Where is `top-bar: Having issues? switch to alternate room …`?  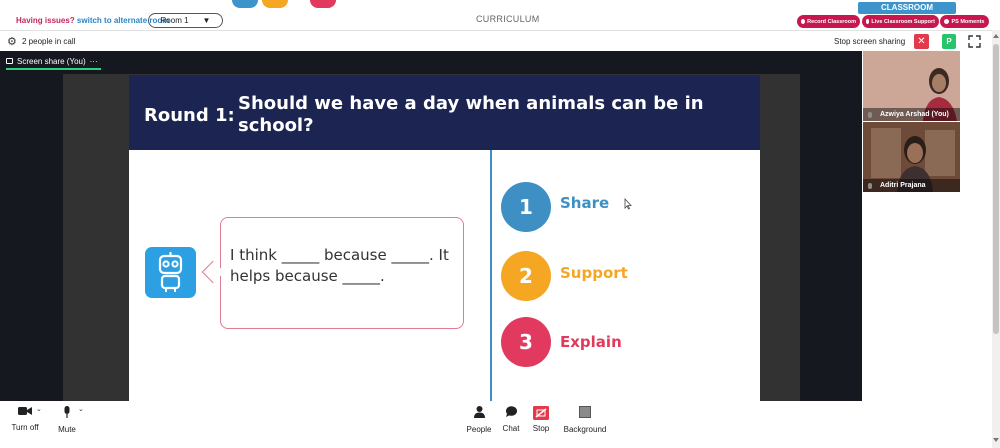 top-bar: Having issues? switch to alternate room … is located at coordinates (500, 15).